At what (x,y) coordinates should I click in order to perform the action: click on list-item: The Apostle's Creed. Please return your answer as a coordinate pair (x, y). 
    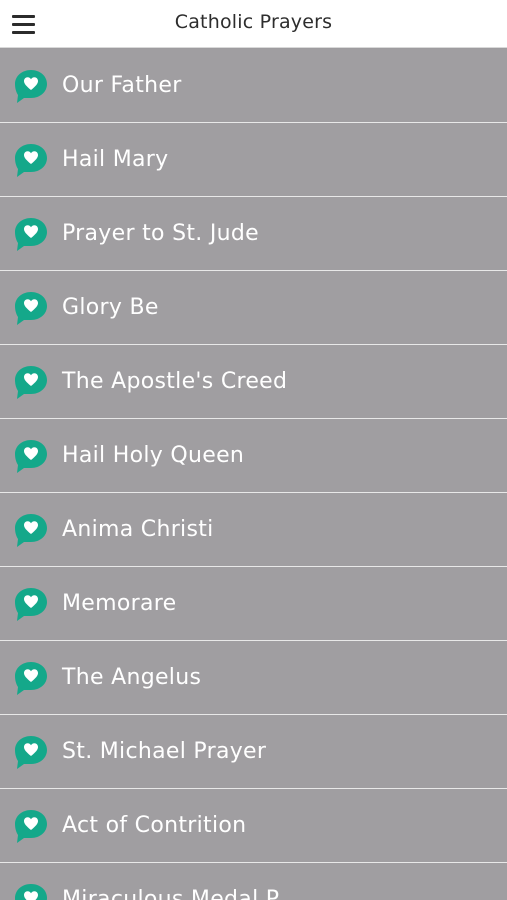
    Looking at the image, I should click on (253, 382).